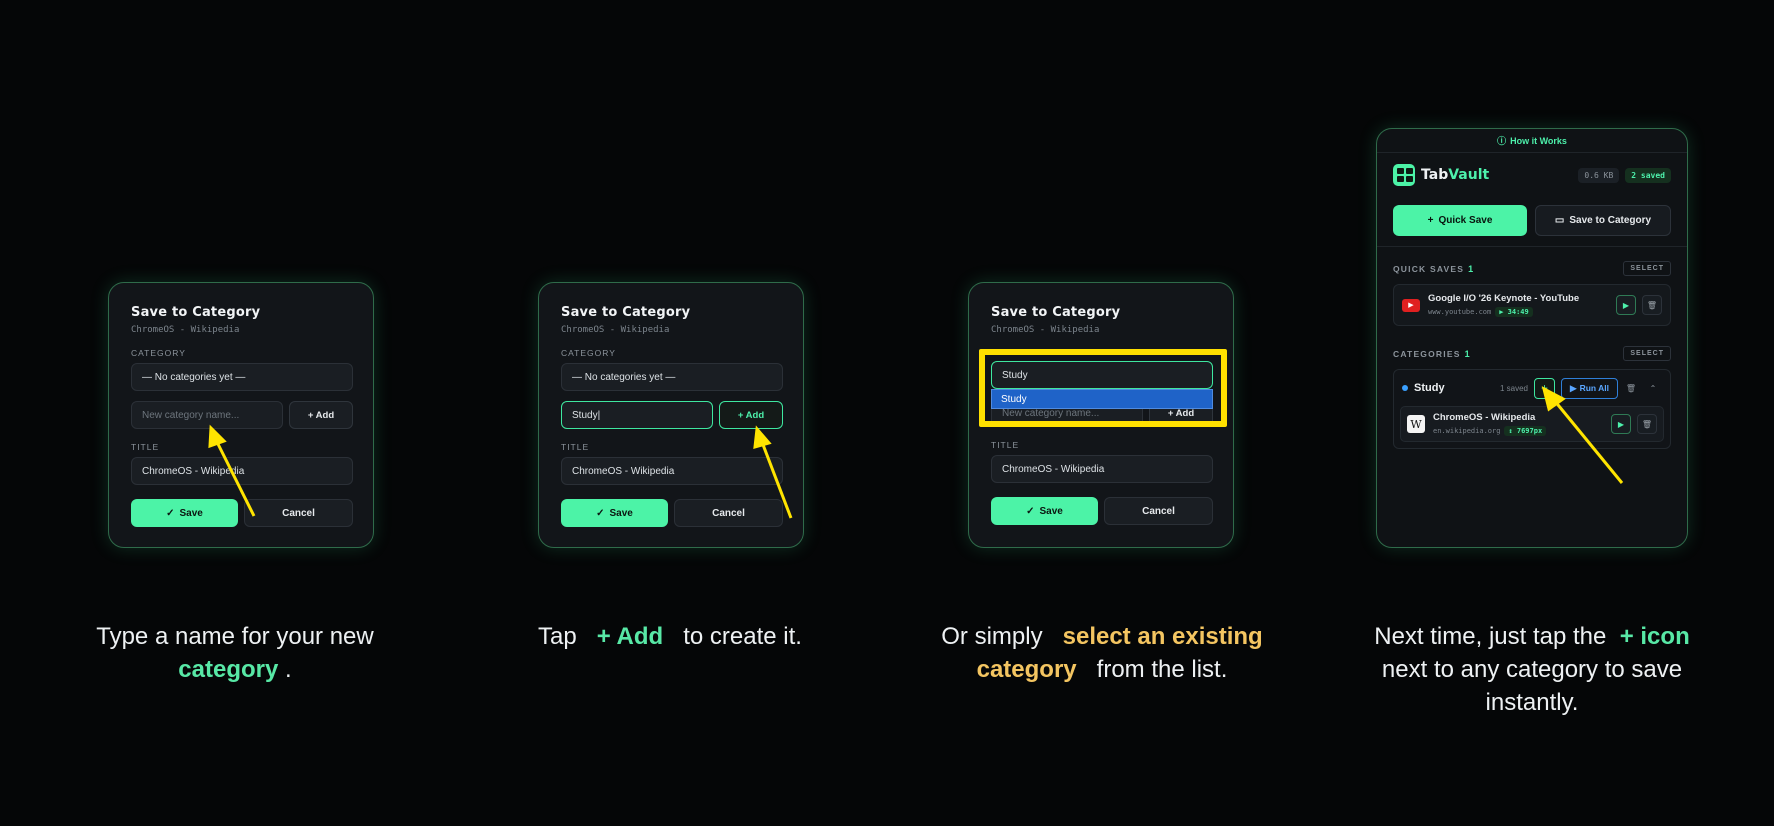  Describe the element at coordinates (1653, 388) in the screenshot. I see `chevron-up-icon: ⌃` at that location.